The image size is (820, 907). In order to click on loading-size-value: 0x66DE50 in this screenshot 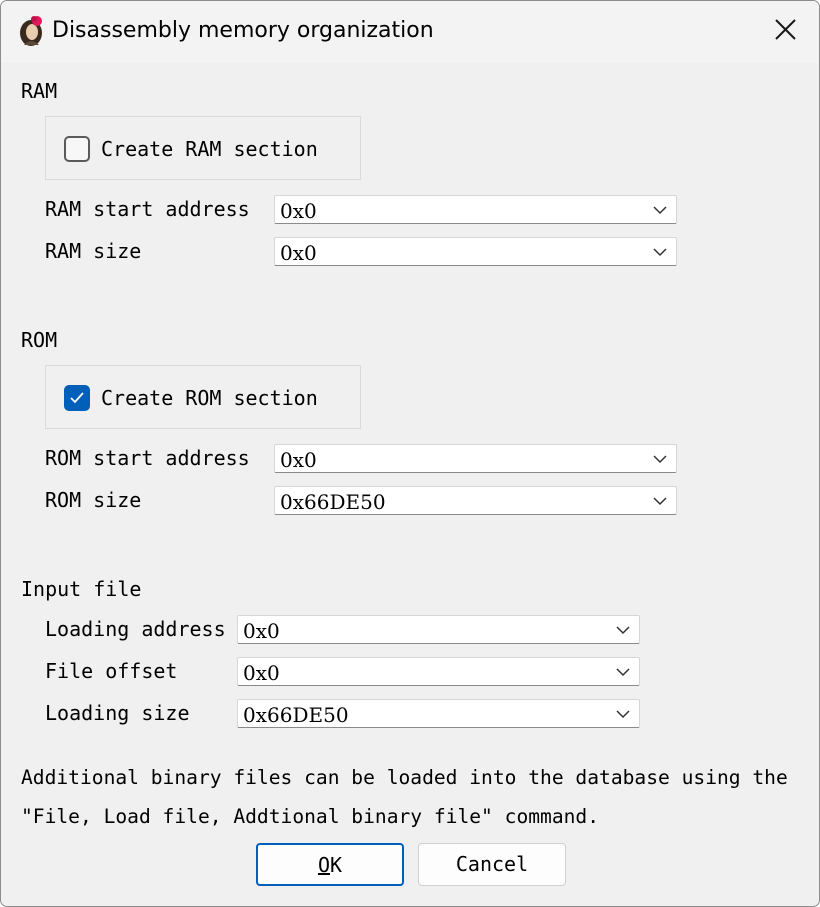, I will do `click(296, 715)`.